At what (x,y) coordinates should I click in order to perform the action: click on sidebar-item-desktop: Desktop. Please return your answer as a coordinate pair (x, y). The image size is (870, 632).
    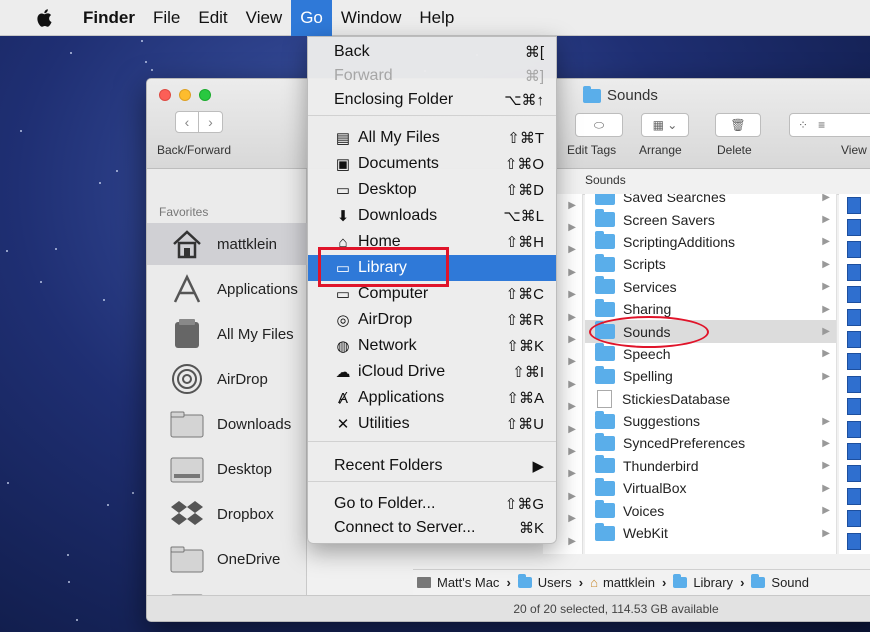
    Looking at the image, I should click on (227, 469).